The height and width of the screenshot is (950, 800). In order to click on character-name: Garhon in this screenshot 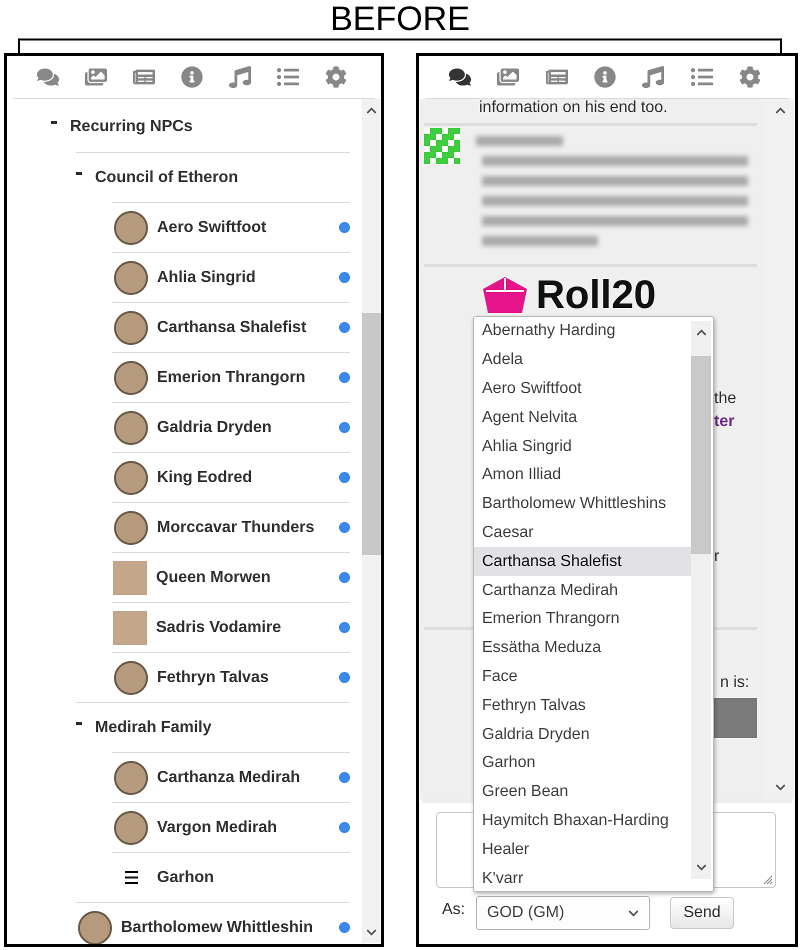, I will do `click(186, 877)`.